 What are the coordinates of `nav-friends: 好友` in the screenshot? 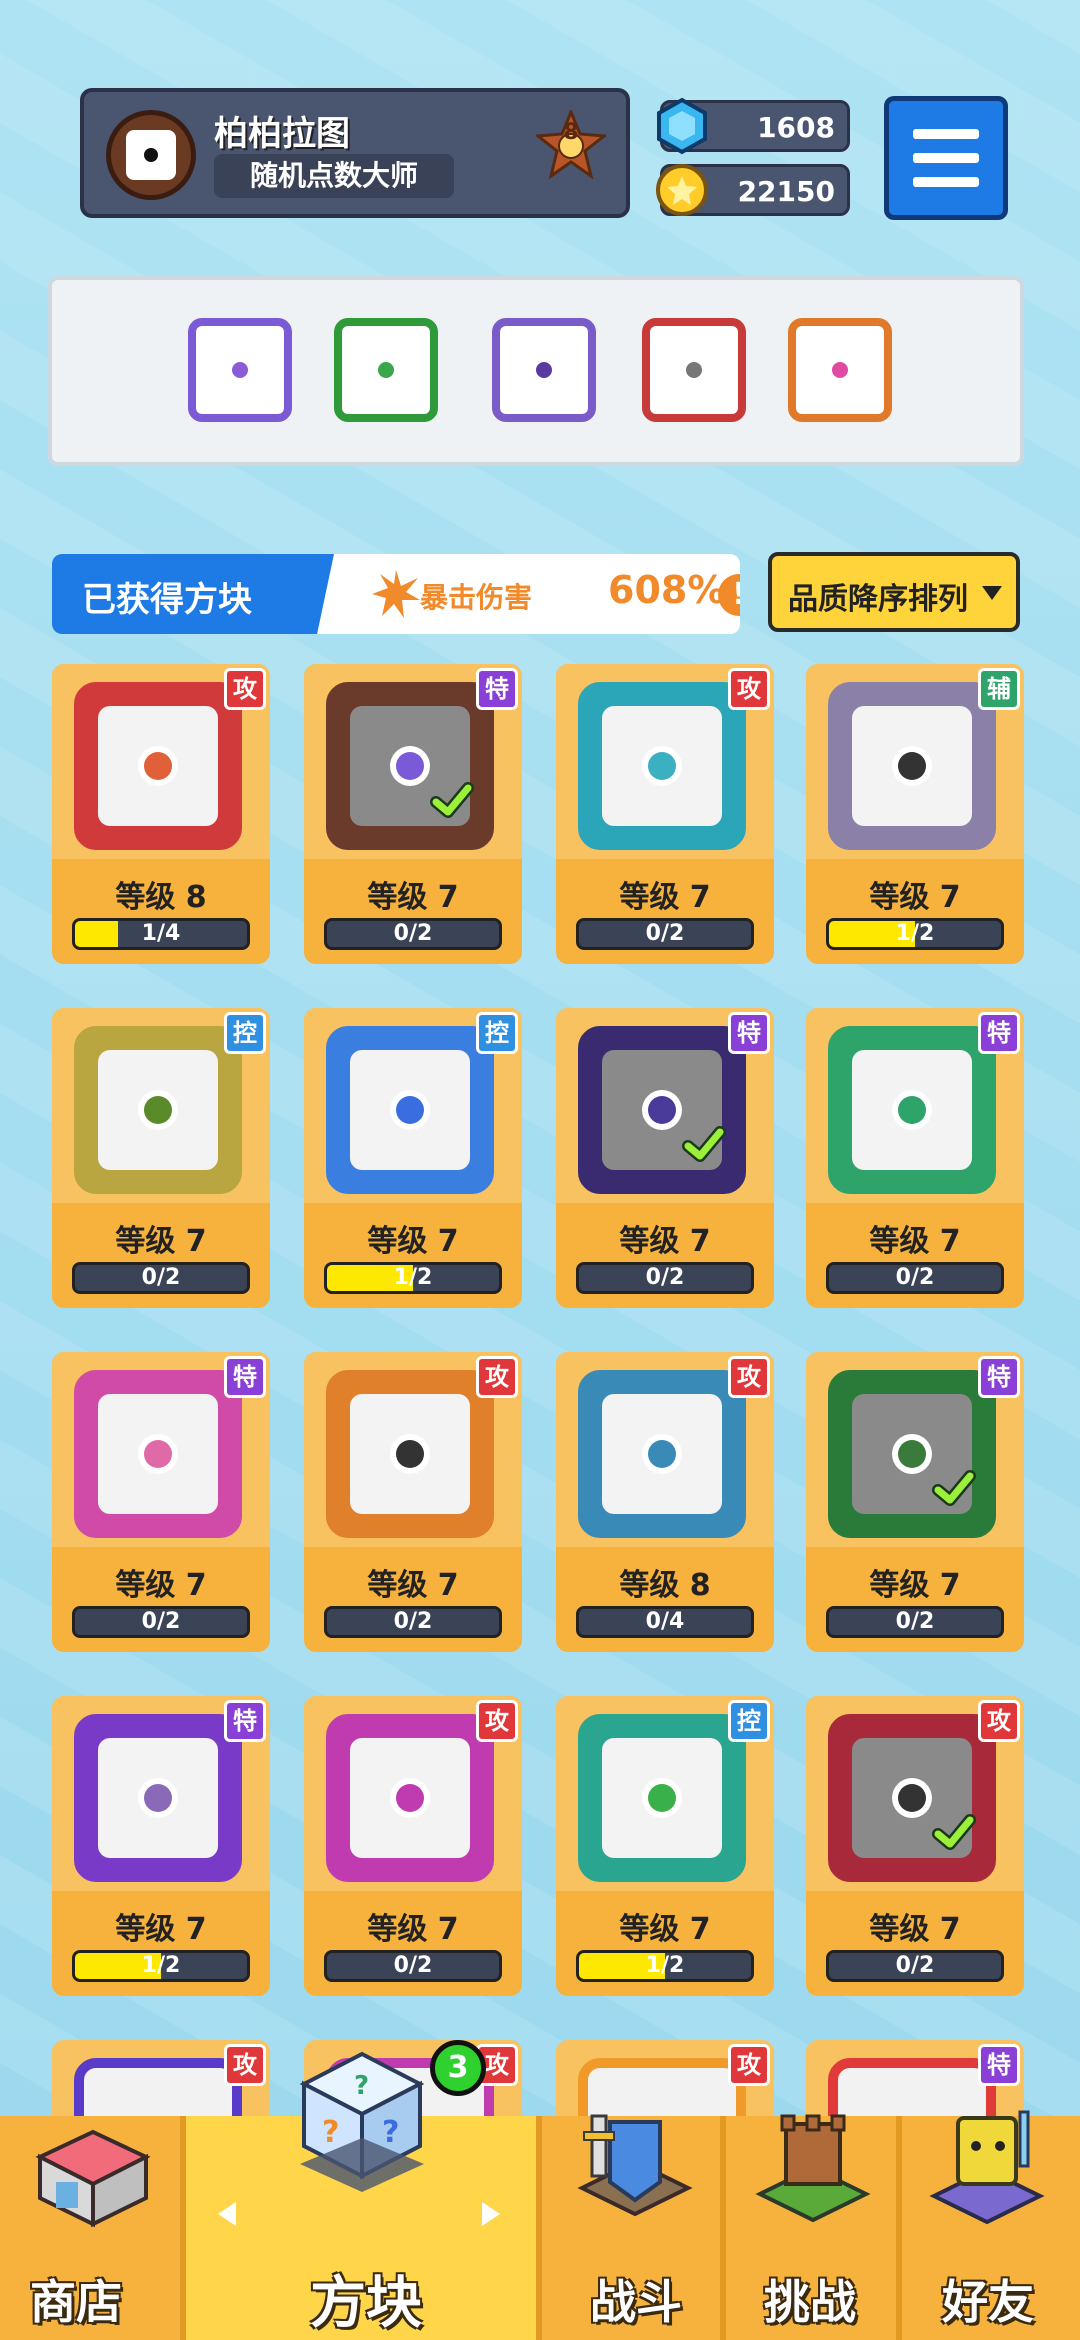 It's located at (991, 2225).